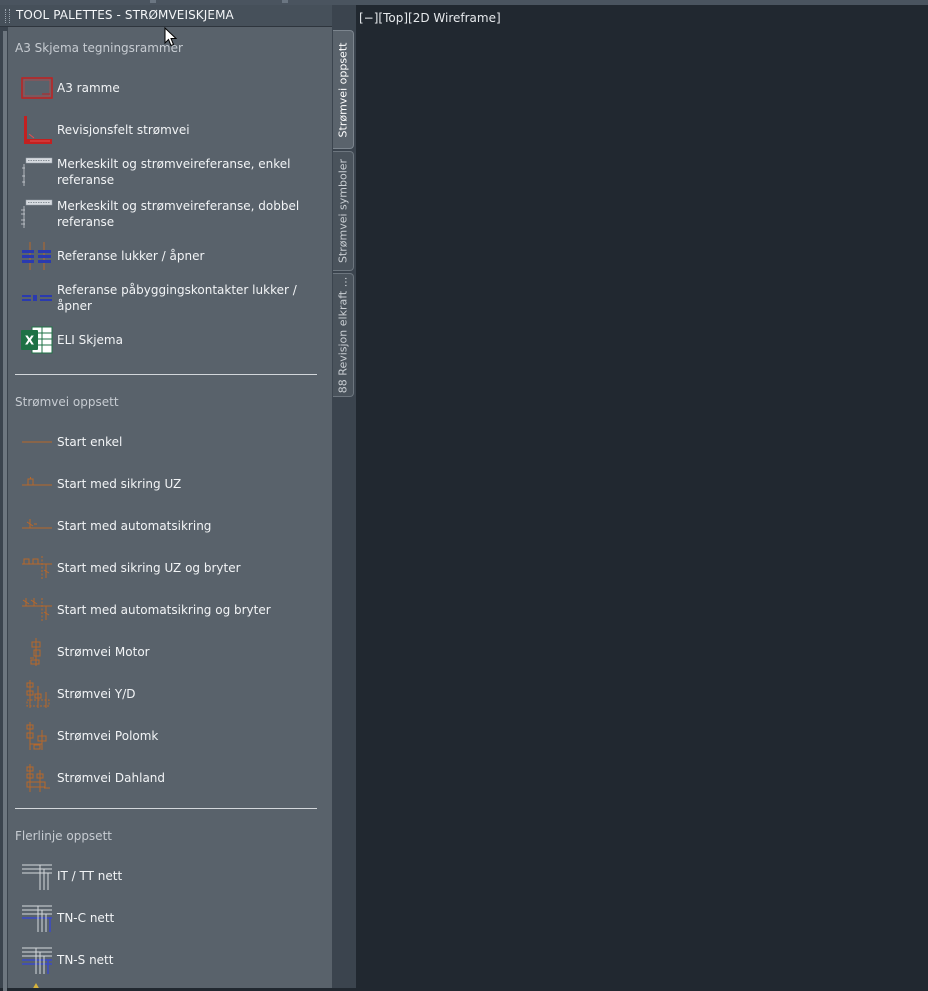  Describe the element at coordinates (63, 836) in the screenshot. I see `section-title-flerlinje: Flerlinje oppsett` at that location.